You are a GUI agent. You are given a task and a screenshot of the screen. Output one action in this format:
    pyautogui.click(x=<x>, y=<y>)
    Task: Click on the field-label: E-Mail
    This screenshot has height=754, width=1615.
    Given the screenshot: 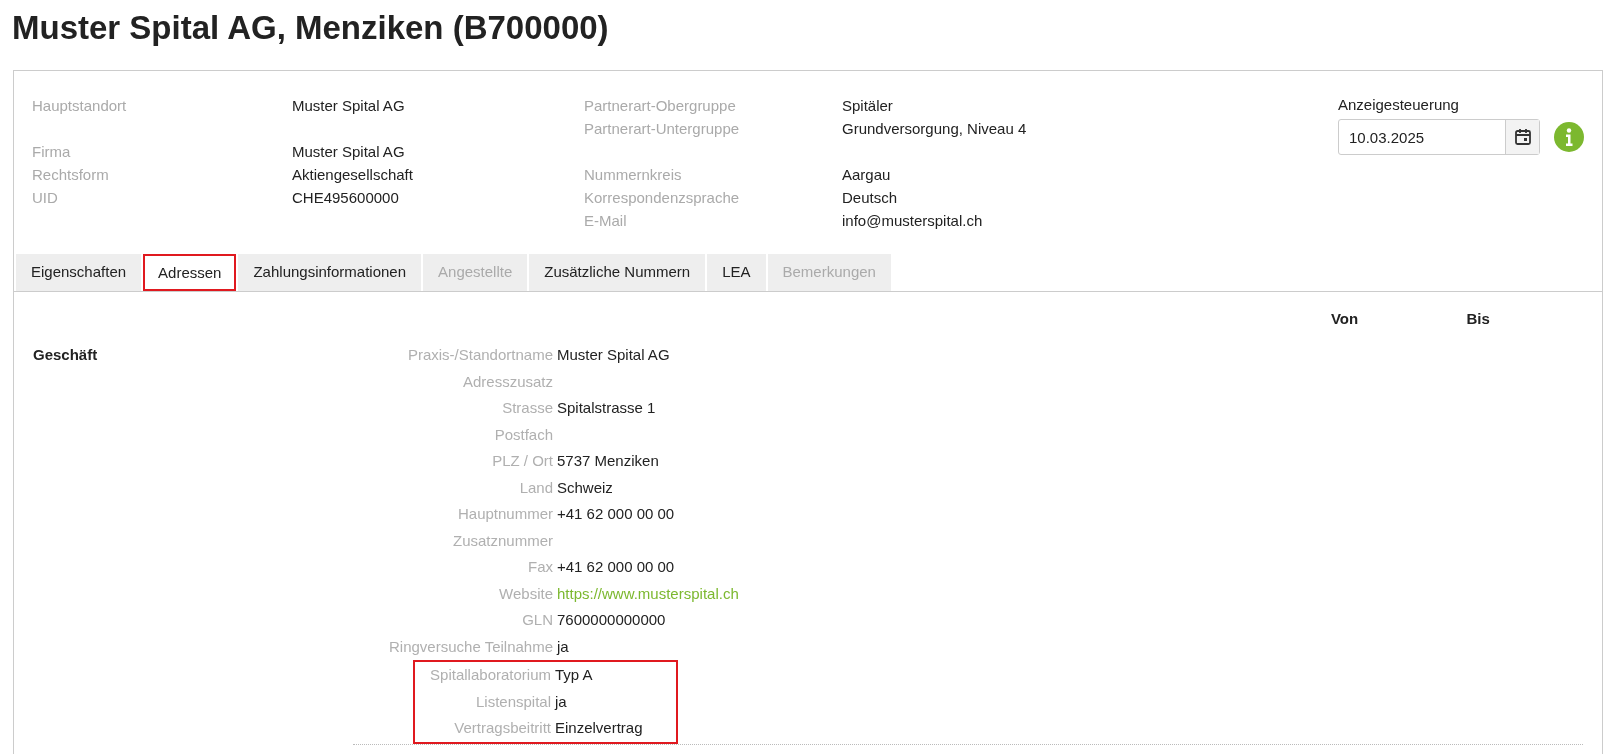 What is the action you would take?
    pyautogui.click(x=606, y=221)
    